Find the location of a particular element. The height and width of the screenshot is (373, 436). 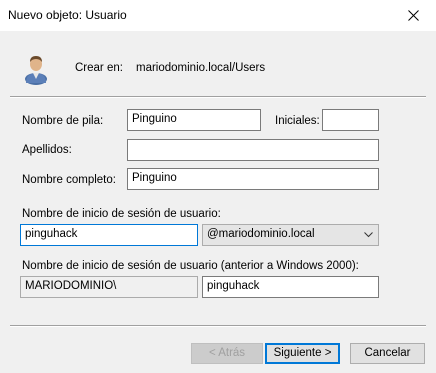

chevron-down-icon is located at coordinates (368, 235).